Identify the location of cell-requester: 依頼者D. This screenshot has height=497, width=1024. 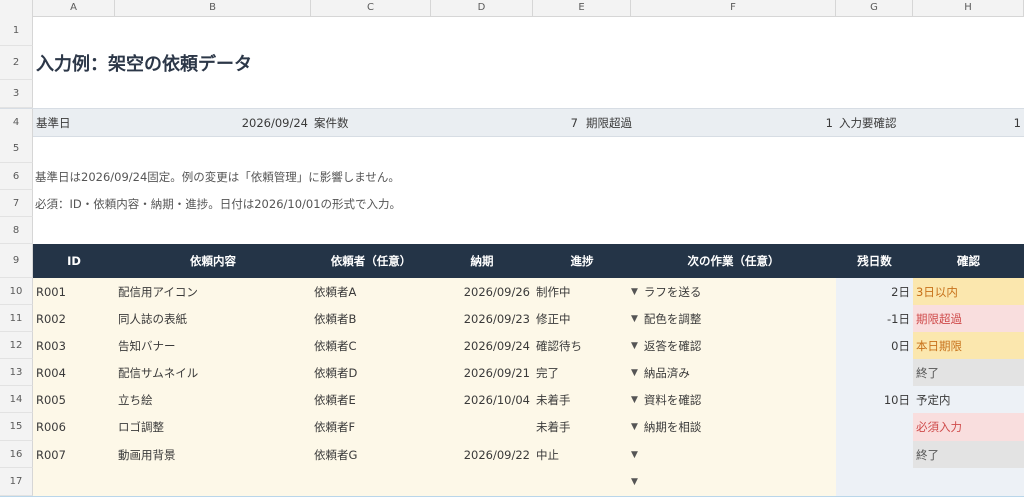
(371, 372).